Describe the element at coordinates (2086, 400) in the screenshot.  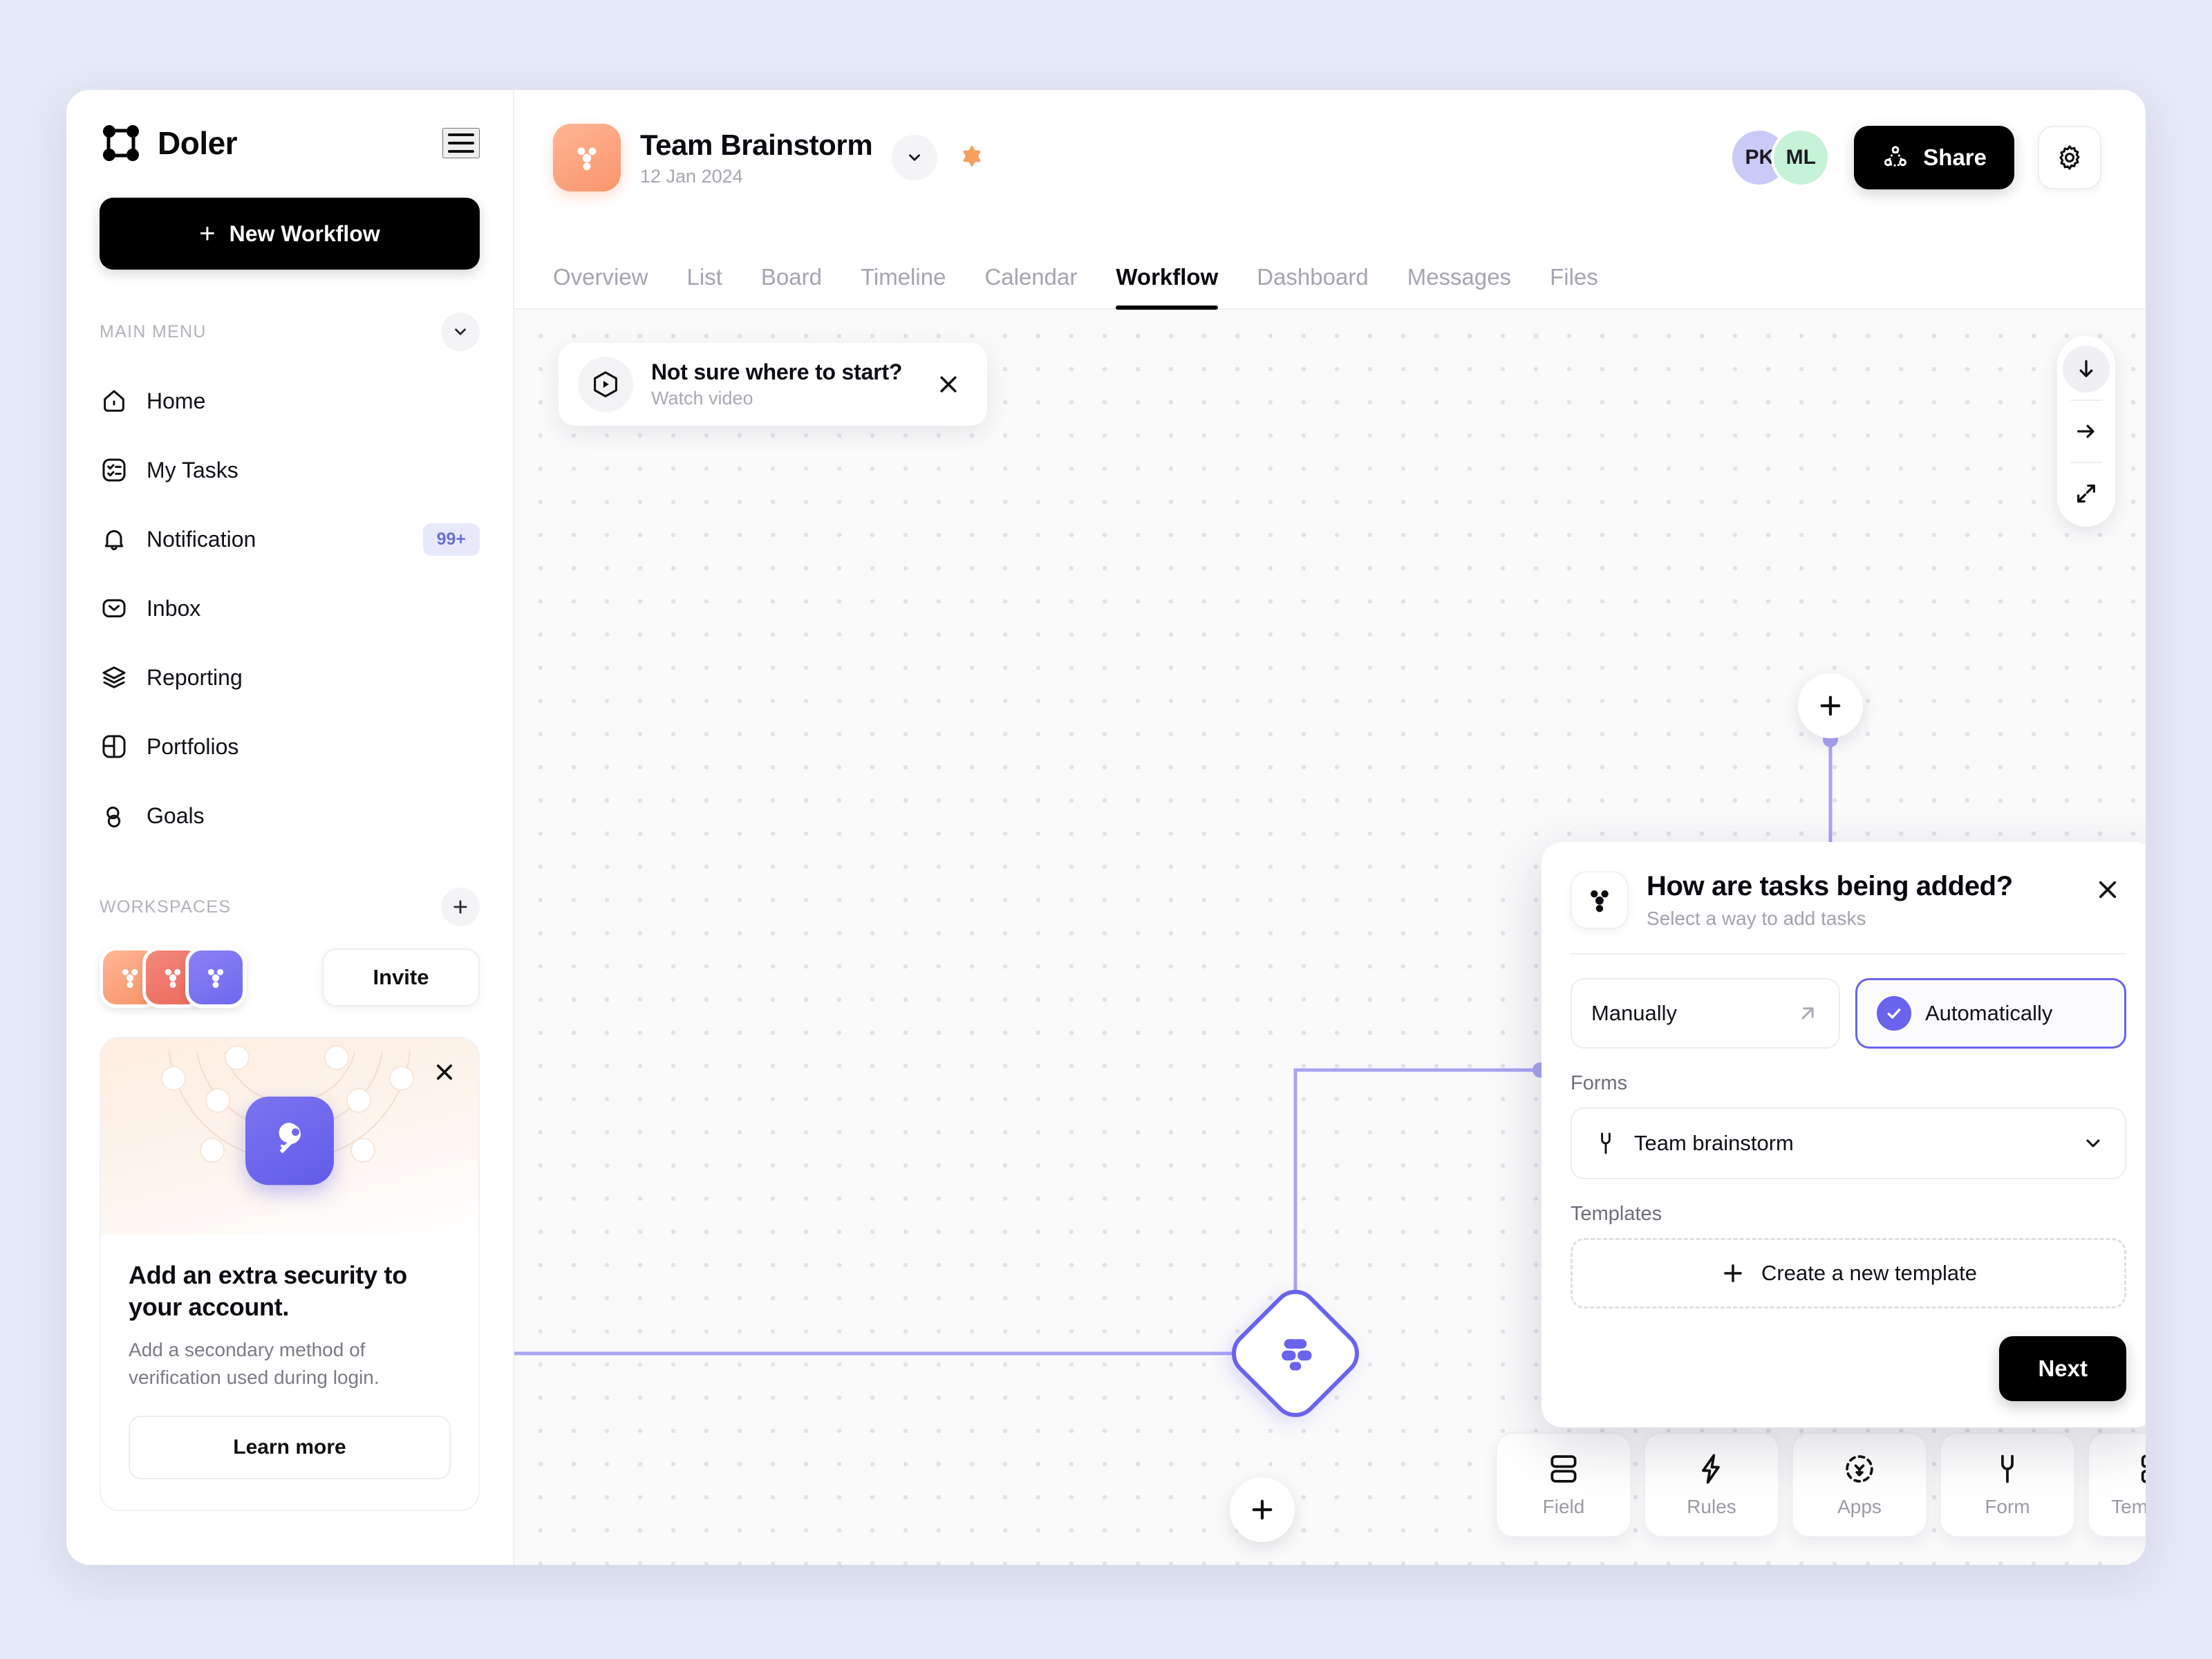
I see `divider` at that location.